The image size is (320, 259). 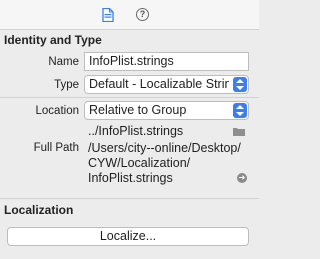 What do you see at coordinates (57, 111) in the screenshot?
I see `location-label: Location` at bounding box center [57, 111].